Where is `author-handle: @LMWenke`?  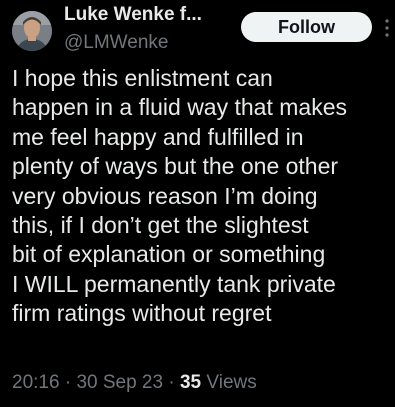
author-handle: @LMWenke is located at coordinates (116, 43).